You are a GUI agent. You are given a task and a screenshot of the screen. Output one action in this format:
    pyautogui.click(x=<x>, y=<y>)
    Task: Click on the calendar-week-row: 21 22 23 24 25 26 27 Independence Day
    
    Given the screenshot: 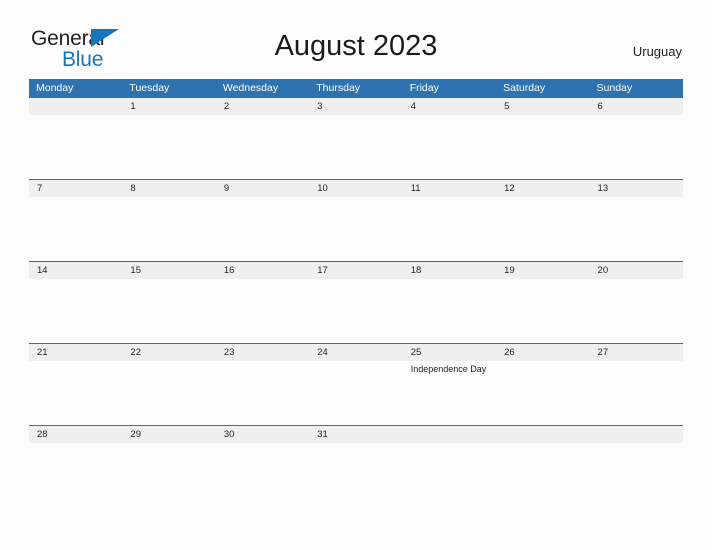 What is the action you would take?
    pyautogui.click(x=356, y=384)
    